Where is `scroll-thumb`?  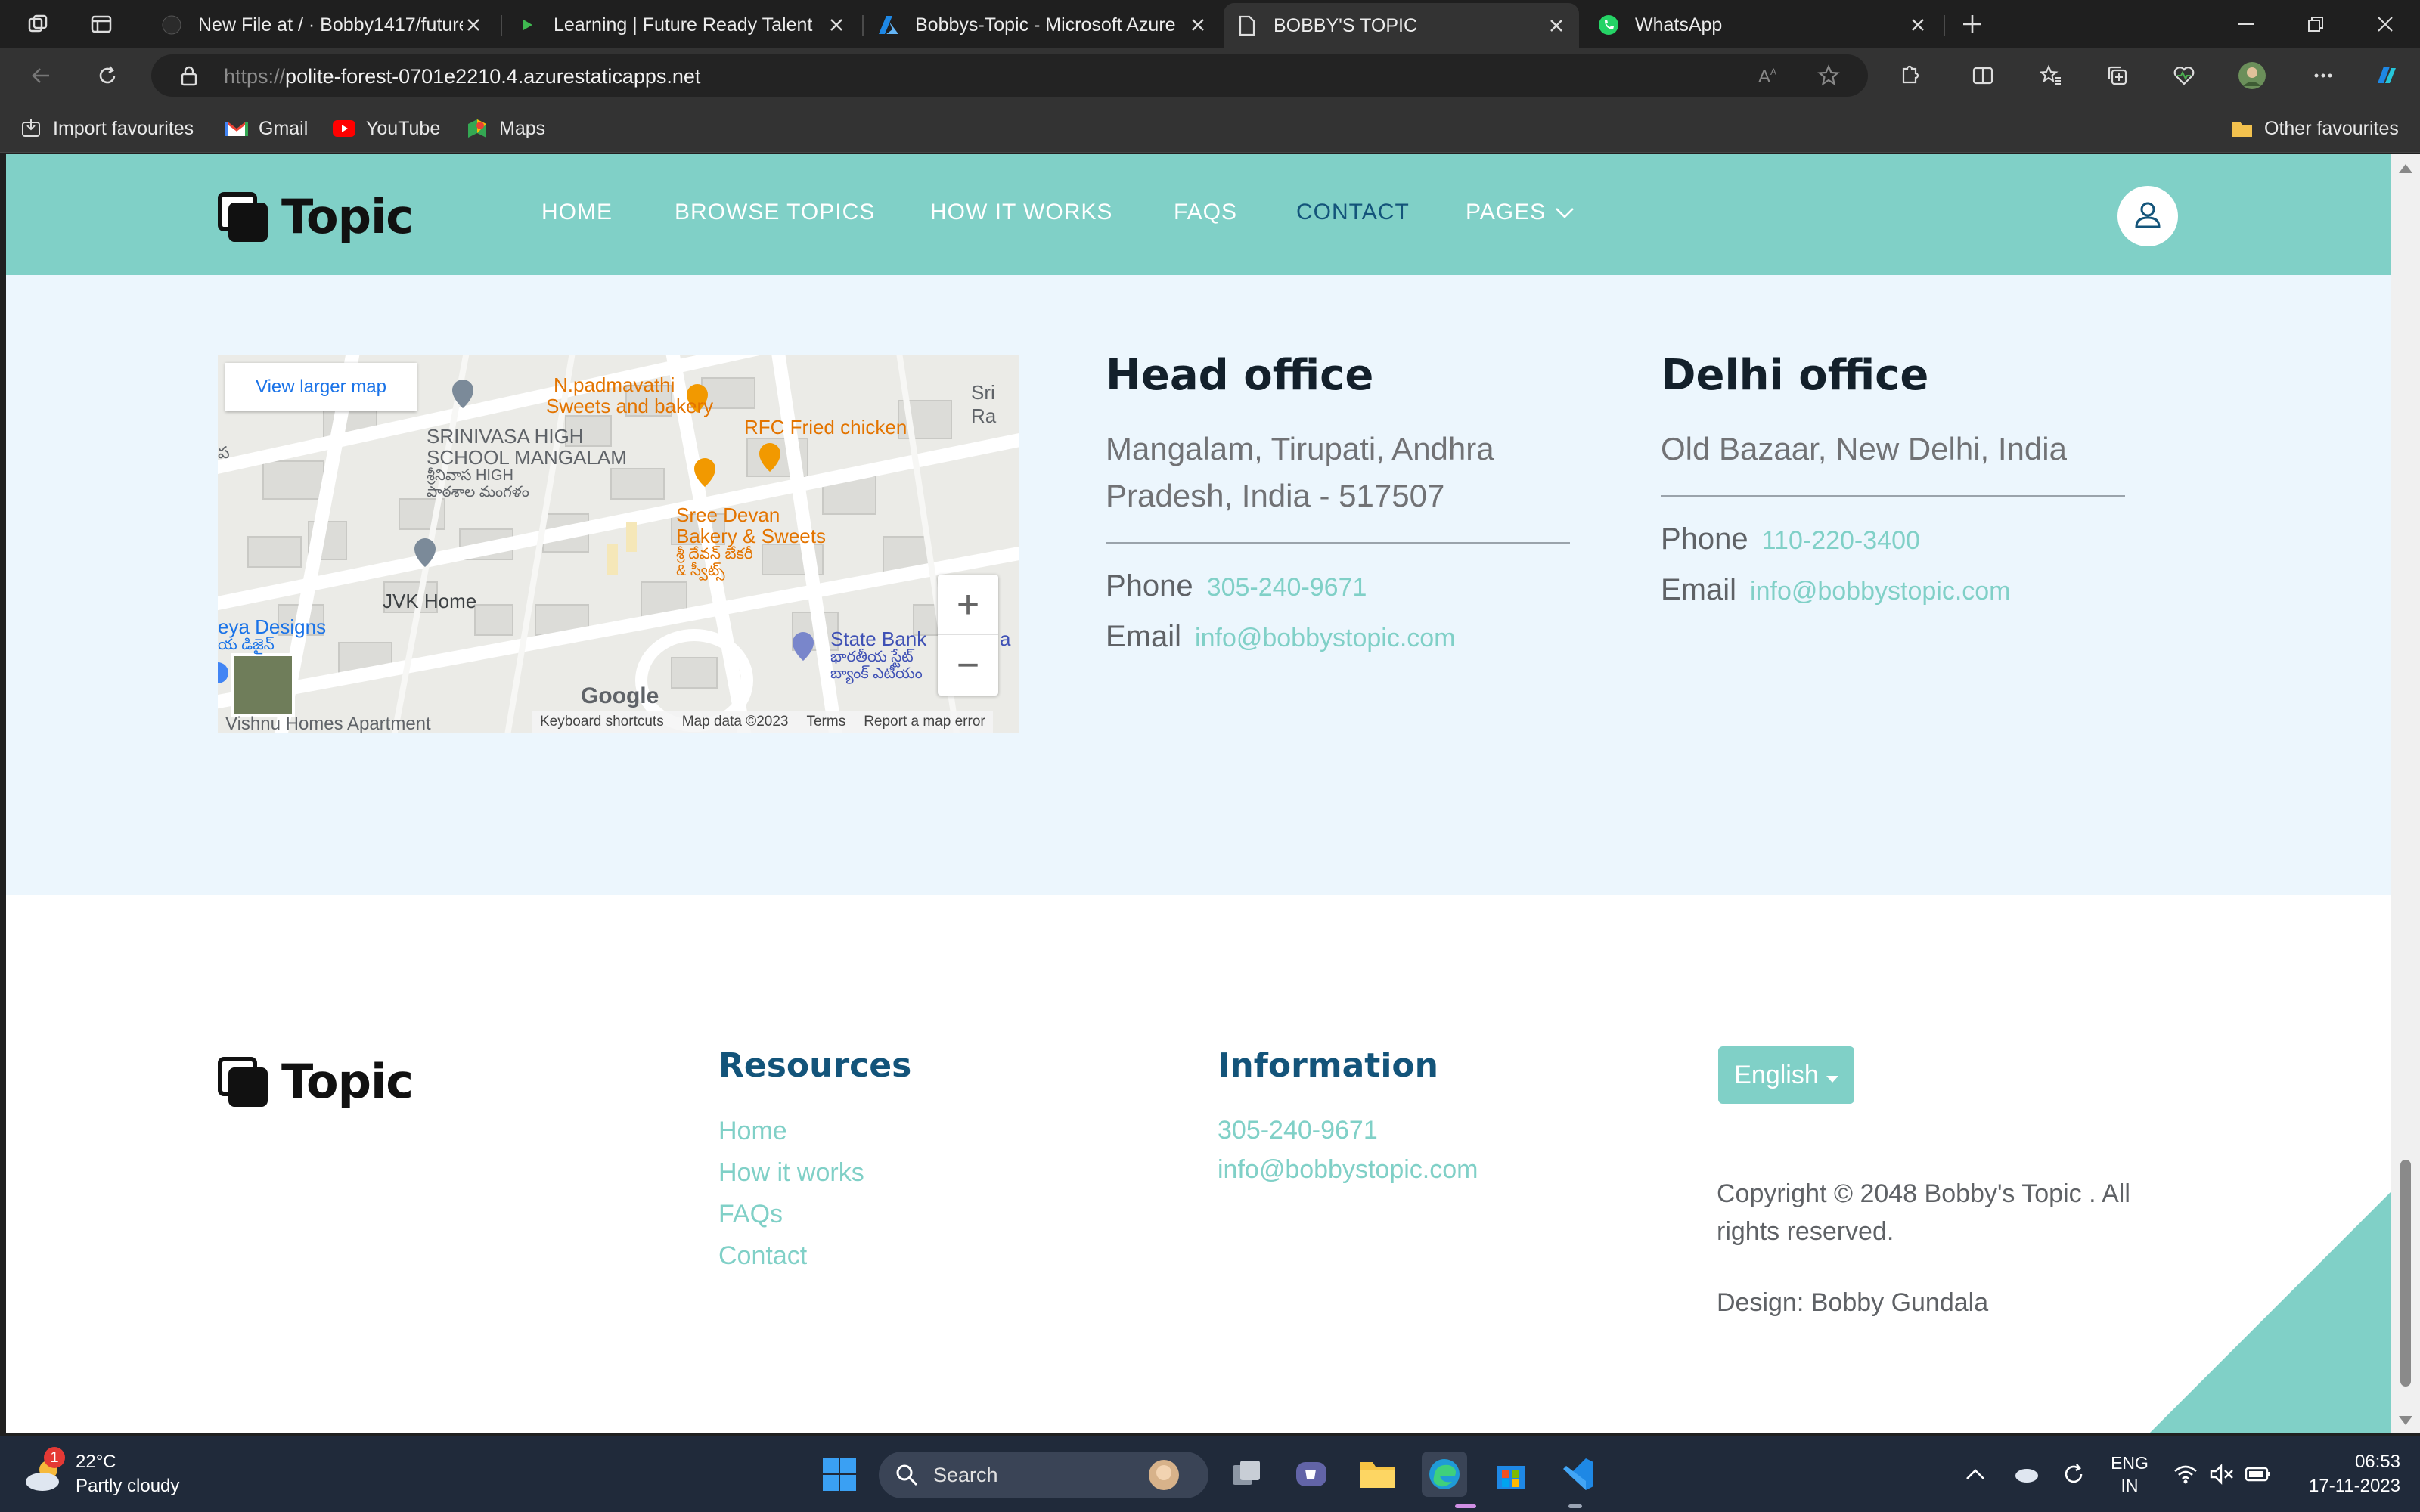
scroll-thumb is located at coordinates (2405, 1273).